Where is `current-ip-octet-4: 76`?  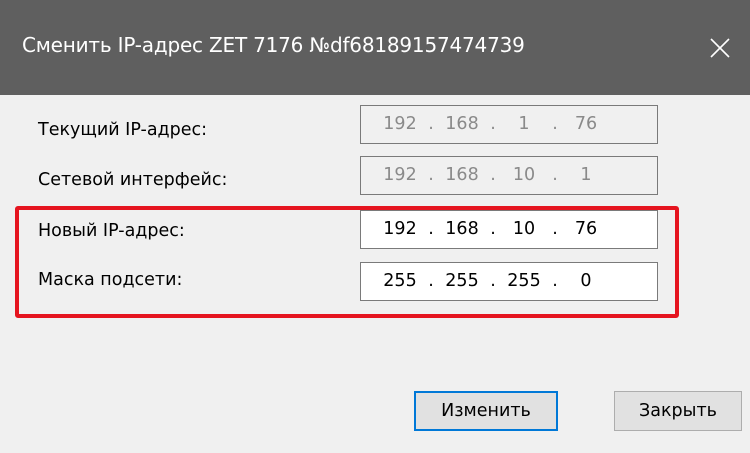 current-ip-octet-4: 76 is located at coordinates (586, 124).